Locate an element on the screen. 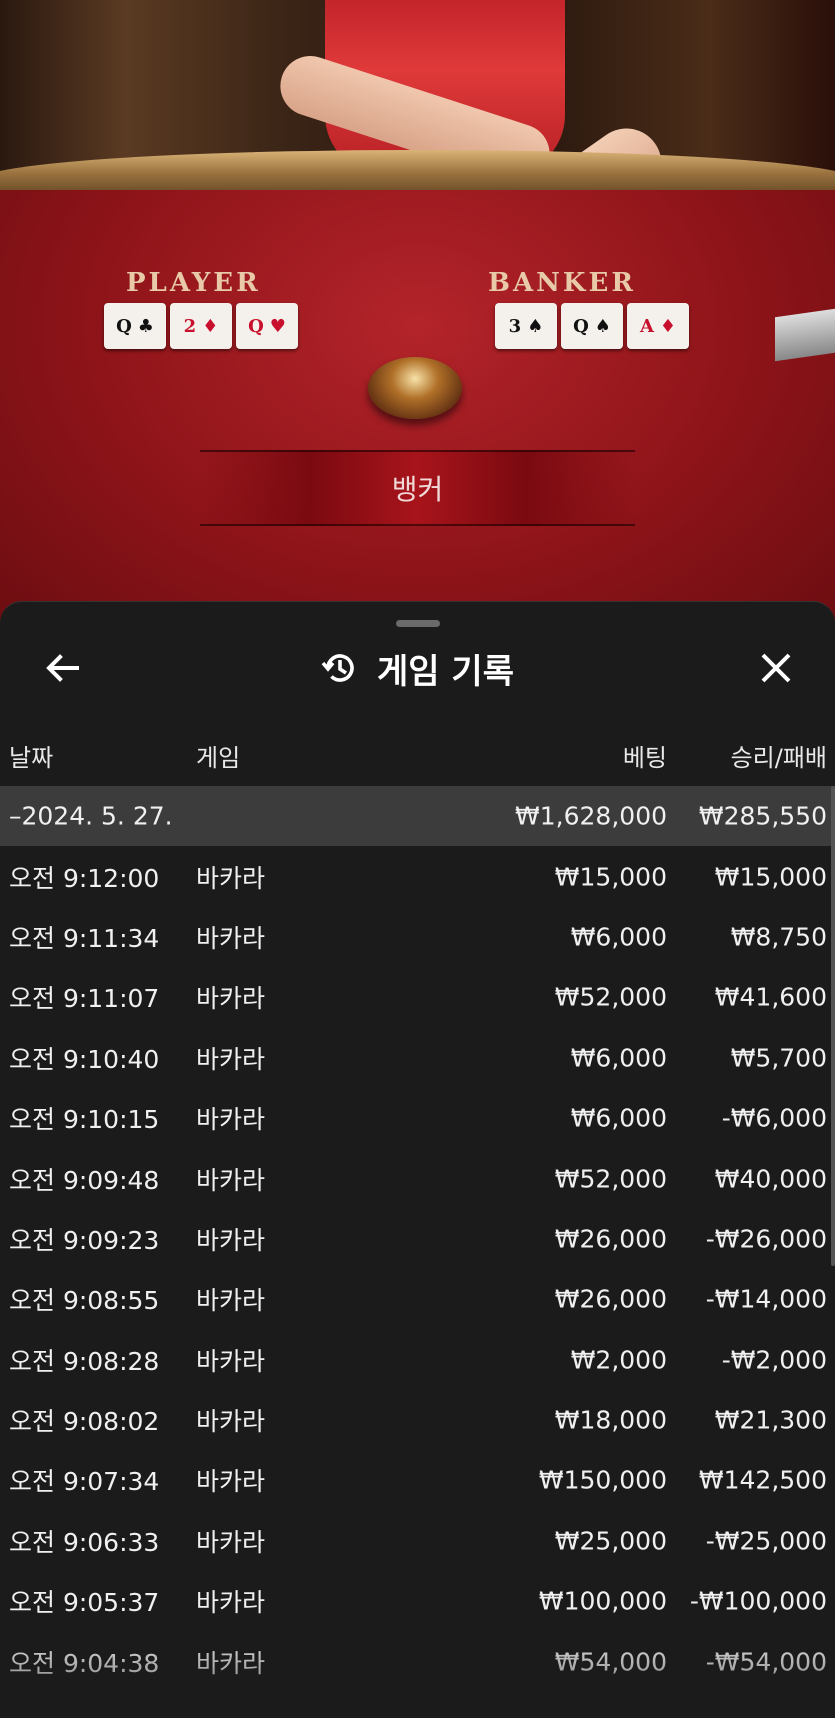 Image resolution: width=835 pixels, height=1718 pixels. column-header-result: 승리/패배 is located at coordinates (778, 758).